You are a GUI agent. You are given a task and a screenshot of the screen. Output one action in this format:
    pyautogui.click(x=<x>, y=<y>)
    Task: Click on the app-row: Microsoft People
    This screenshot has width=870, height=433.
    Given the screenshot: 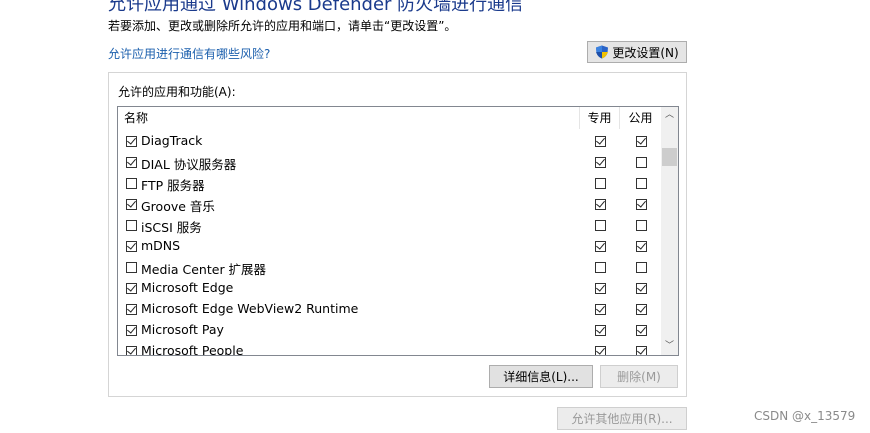 What is the action you would take?
    pyautogui.click(x=389, y=348)
    